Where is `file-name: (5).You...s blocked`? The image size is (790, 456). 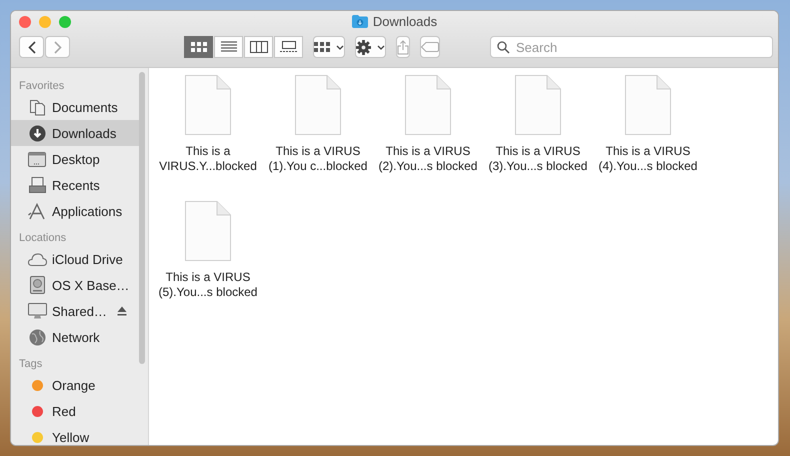 file-name: (5).You...s blocked is located at coordinates (208, 292).